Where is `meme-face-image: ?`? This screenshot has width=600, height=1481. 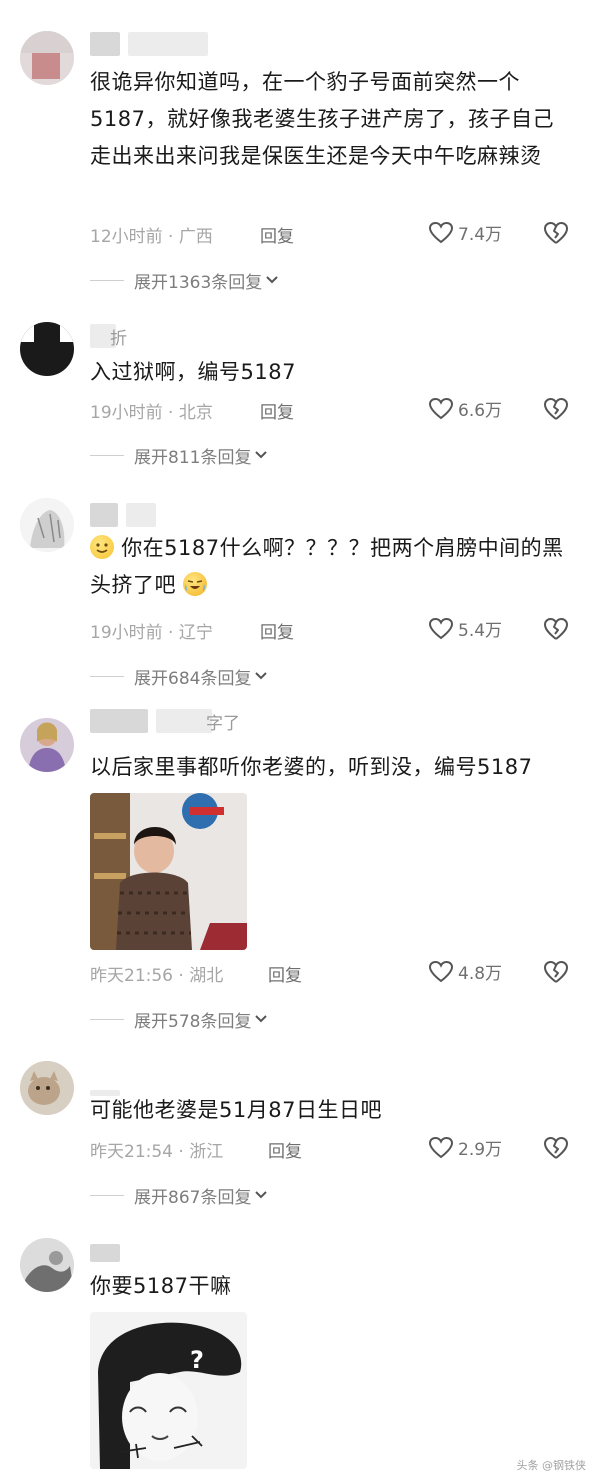
meme-face-image: ? is located at coordinates (168, 1390).